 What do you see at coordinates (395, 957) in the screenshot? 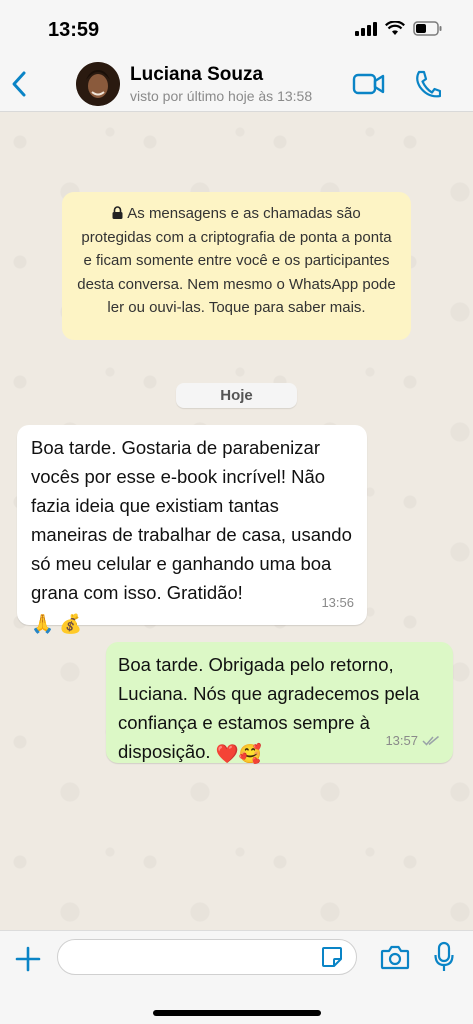
I see `camera-icon` at bounding box center [395, 957].